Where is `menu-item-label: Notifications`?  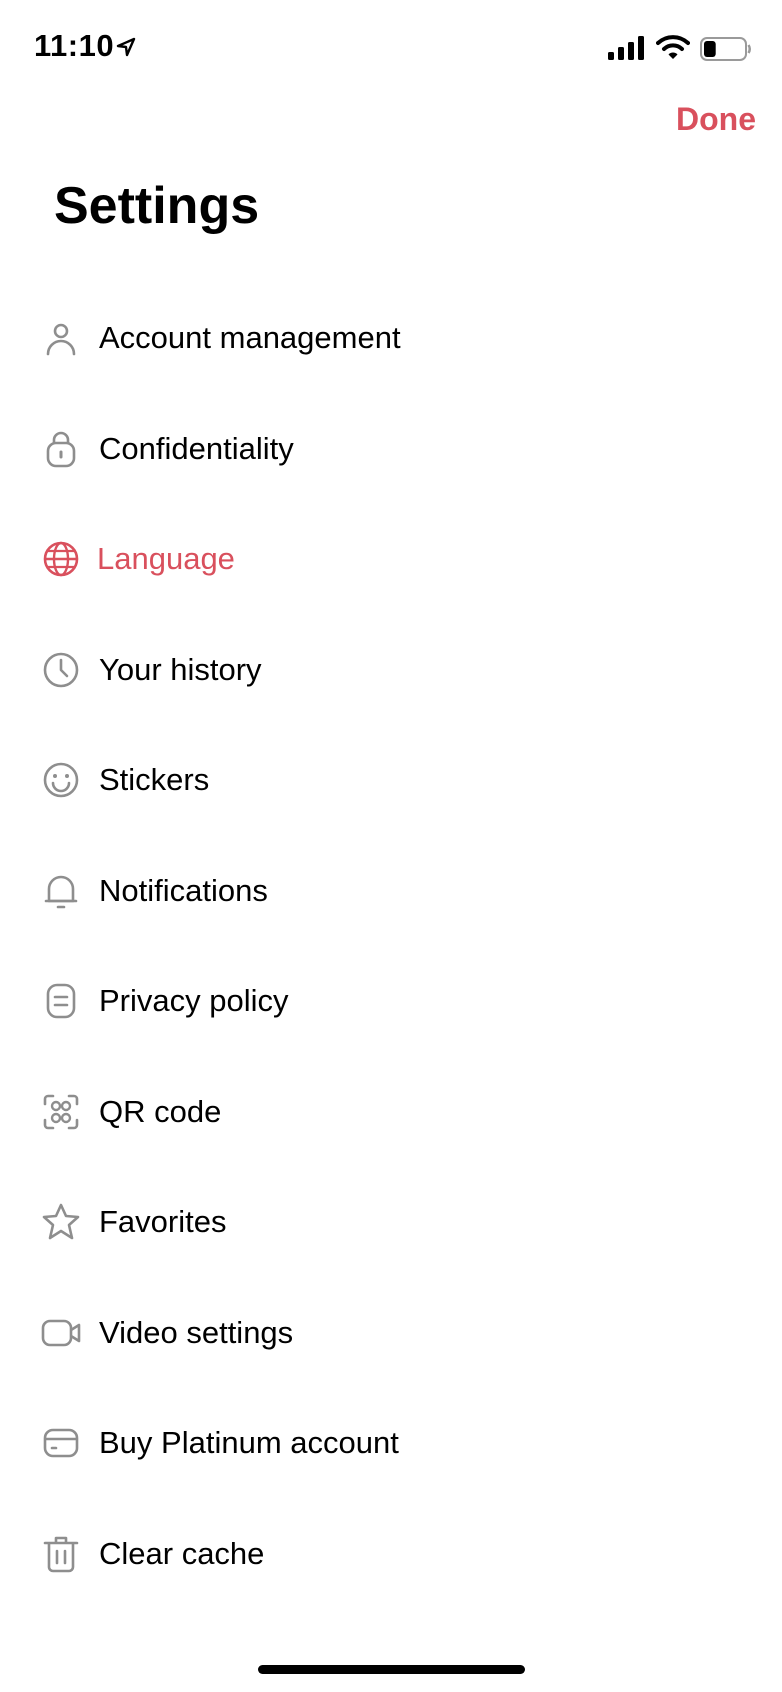
menu-item-label: Notifications is located at coordinates (183, 890).